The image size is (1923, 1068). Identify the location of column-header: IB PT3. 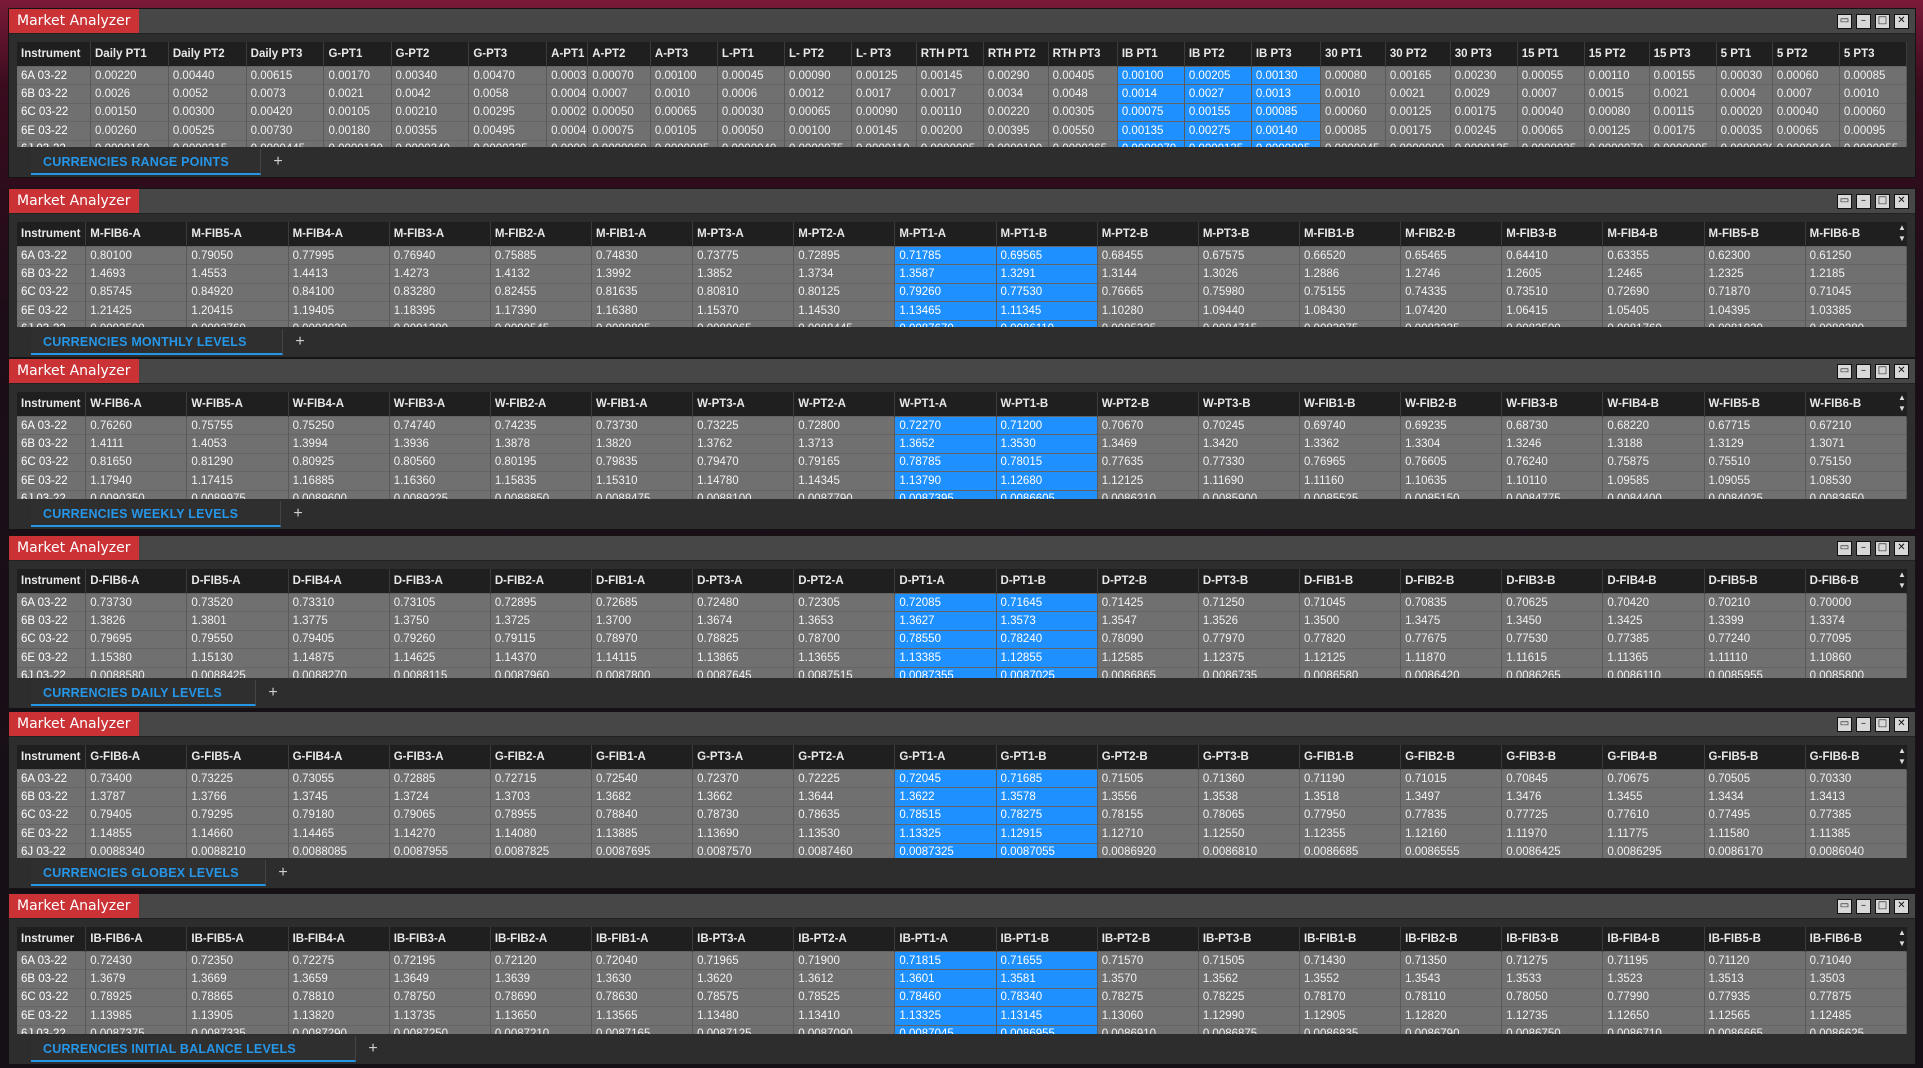
(1286, 54).